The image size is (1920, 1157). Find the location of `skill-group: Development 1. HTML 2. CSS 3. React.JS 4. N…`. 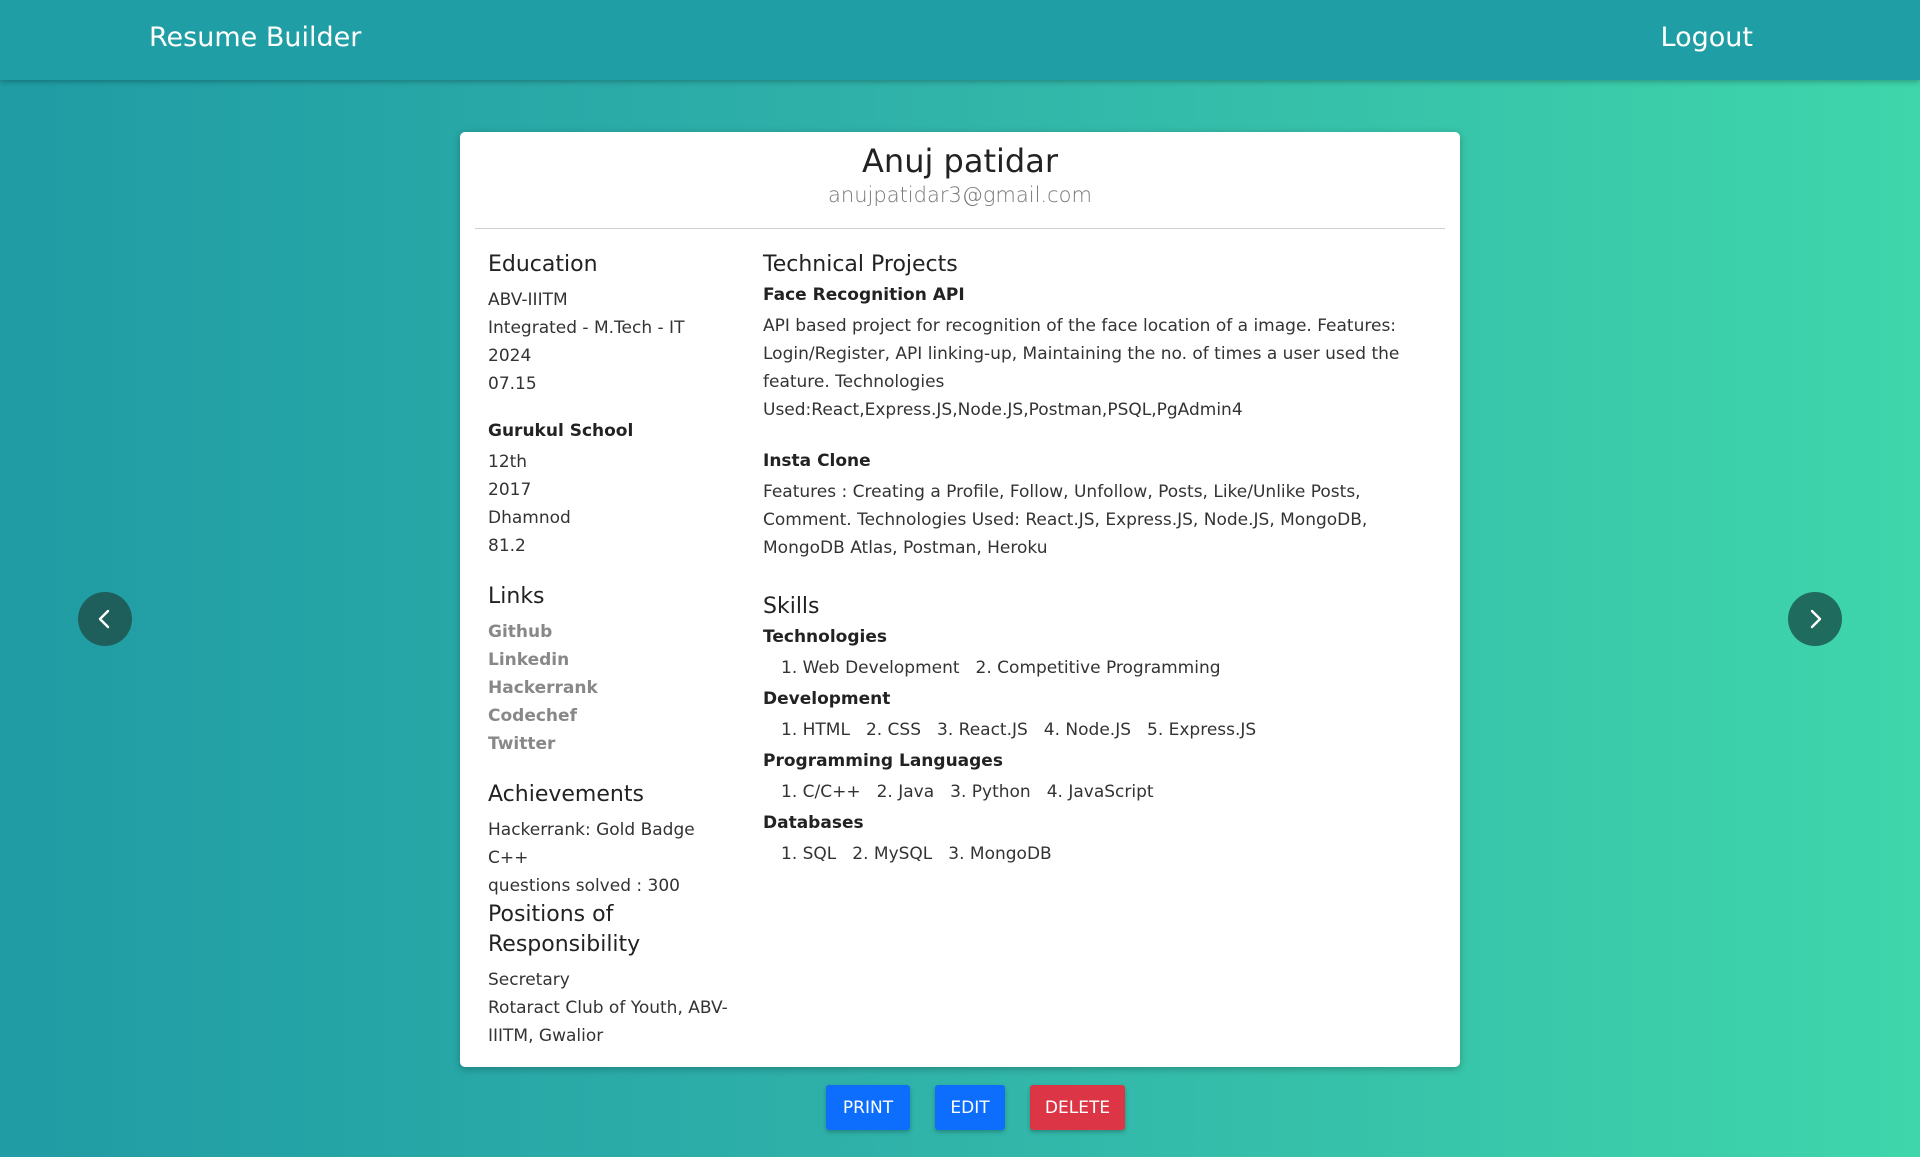

skill-group: Development 1. HTML 2. CSS 3. React.JS 4. N… is located at coordinates (1093, 715).